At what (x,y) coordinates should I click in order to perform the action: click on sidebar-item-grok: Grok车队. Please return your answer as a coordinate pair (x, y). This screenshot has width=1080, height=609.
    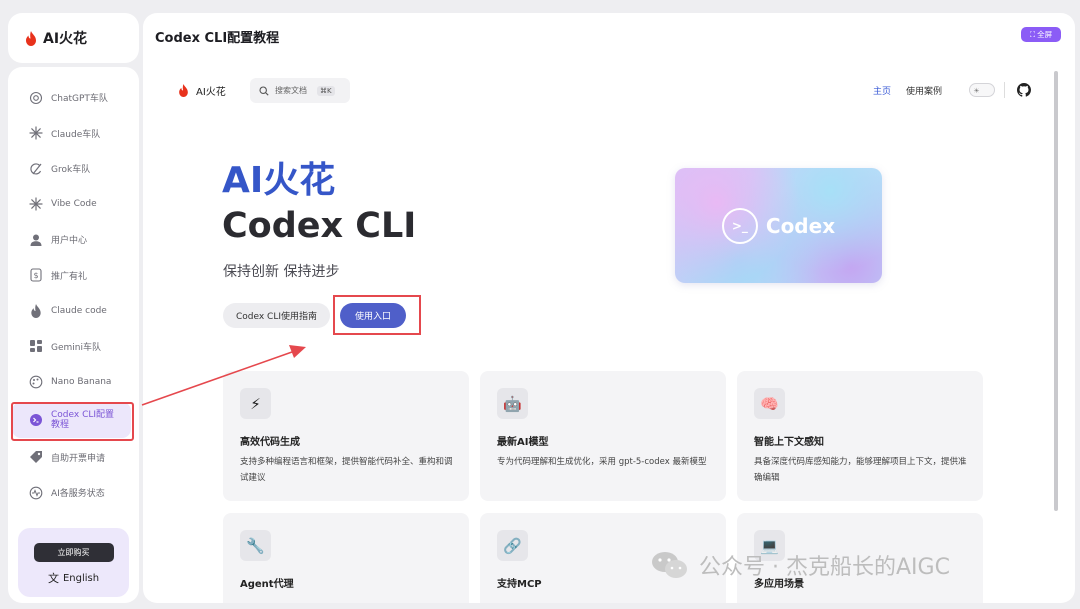
    Looking at the image, I should click on (73, 169).